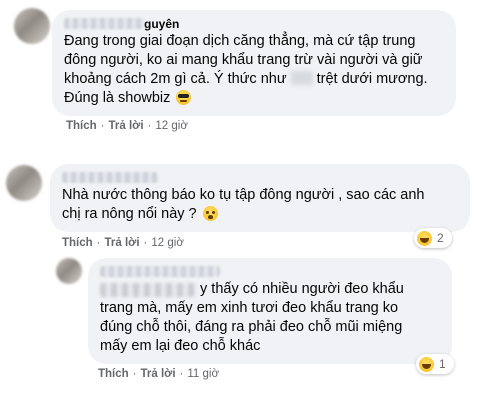 The image size is (480, 402). I want to click on comment-actions: Thích · Trả lời · 11 giờ, so click(159, 374).